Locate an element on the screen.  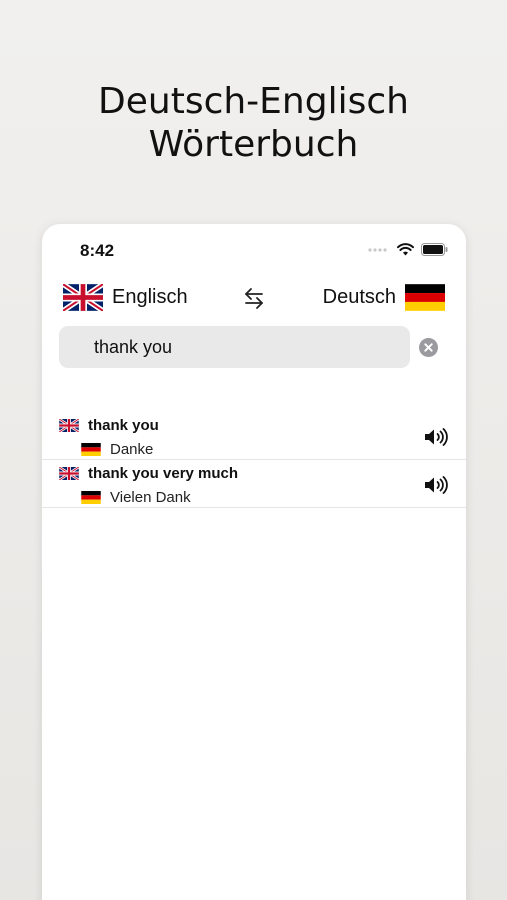
result-target: Vielen Dank is located at coordinates (136, 497).